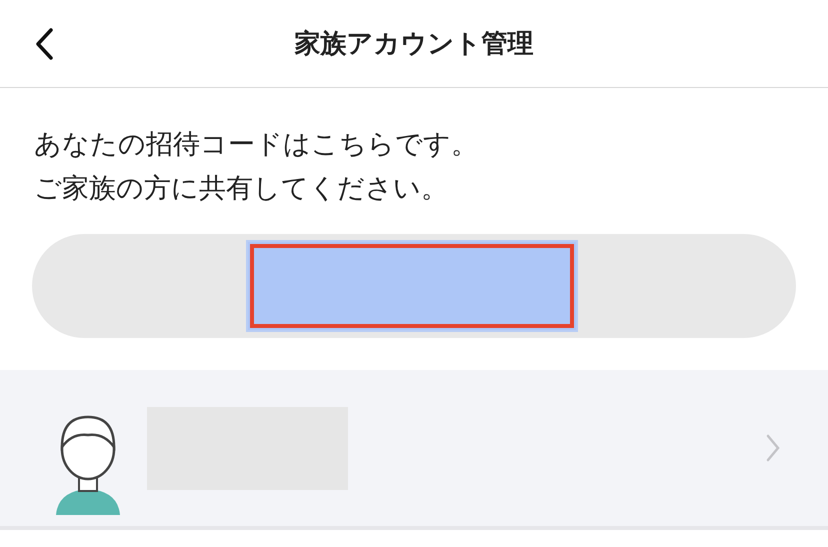 The width and height of the screenshot is (828, 547). What do you see at coordinates (773, 448) in the screenshot?
I see `chevron-right-icon` at bounding box center [773, 448].